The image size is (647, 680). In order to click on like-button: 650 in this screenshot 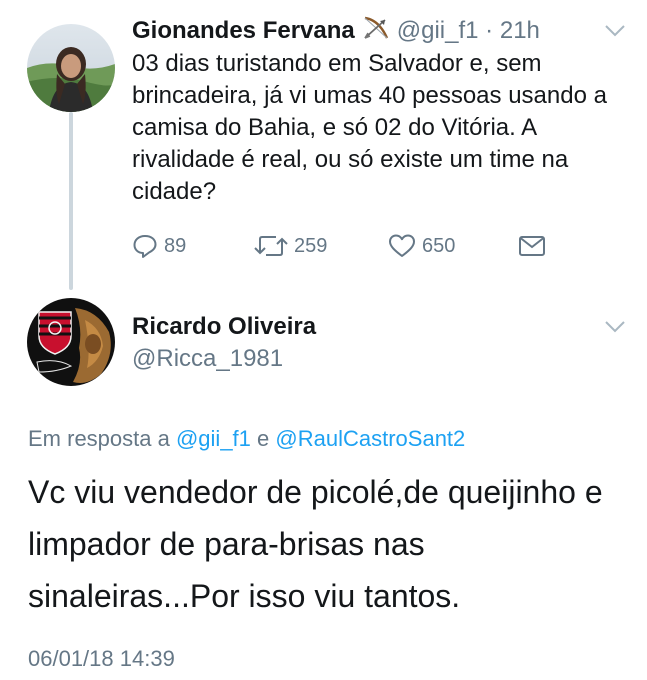, I will do `click(421, 246)`.